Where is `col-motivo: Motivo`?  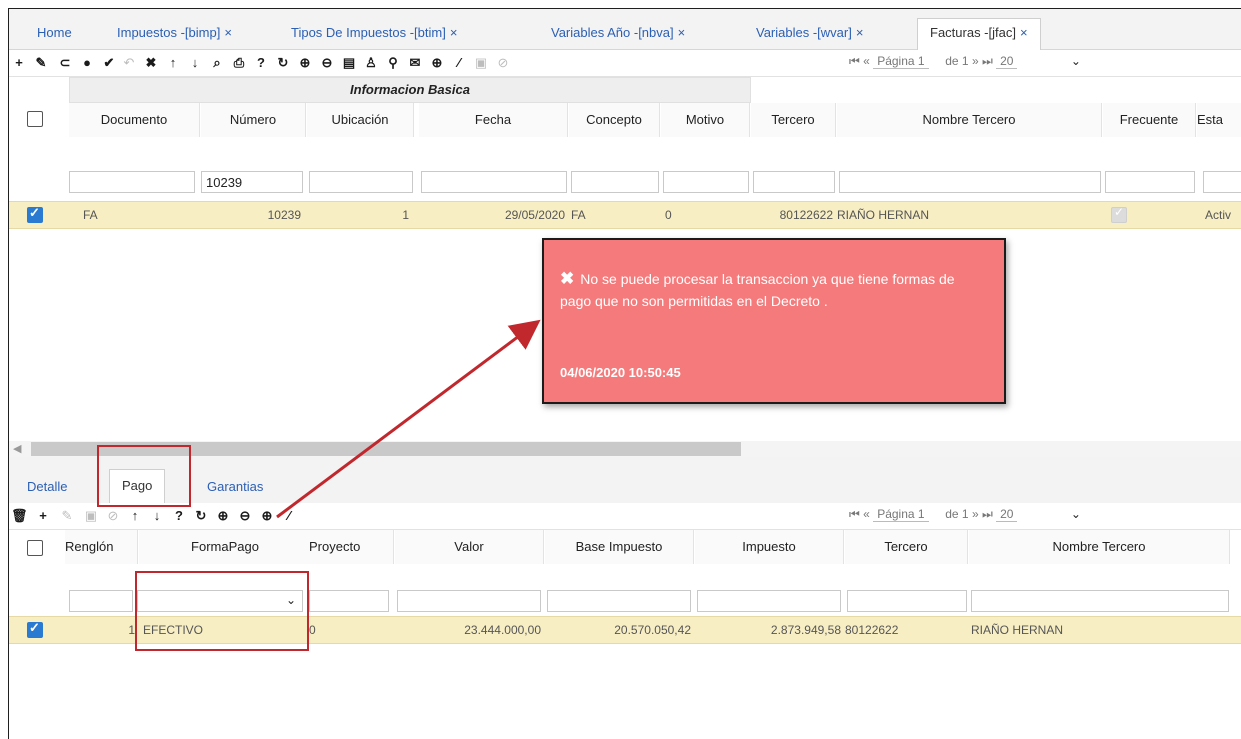
col-motivo: Motivo is located at coordinates (705, 120).